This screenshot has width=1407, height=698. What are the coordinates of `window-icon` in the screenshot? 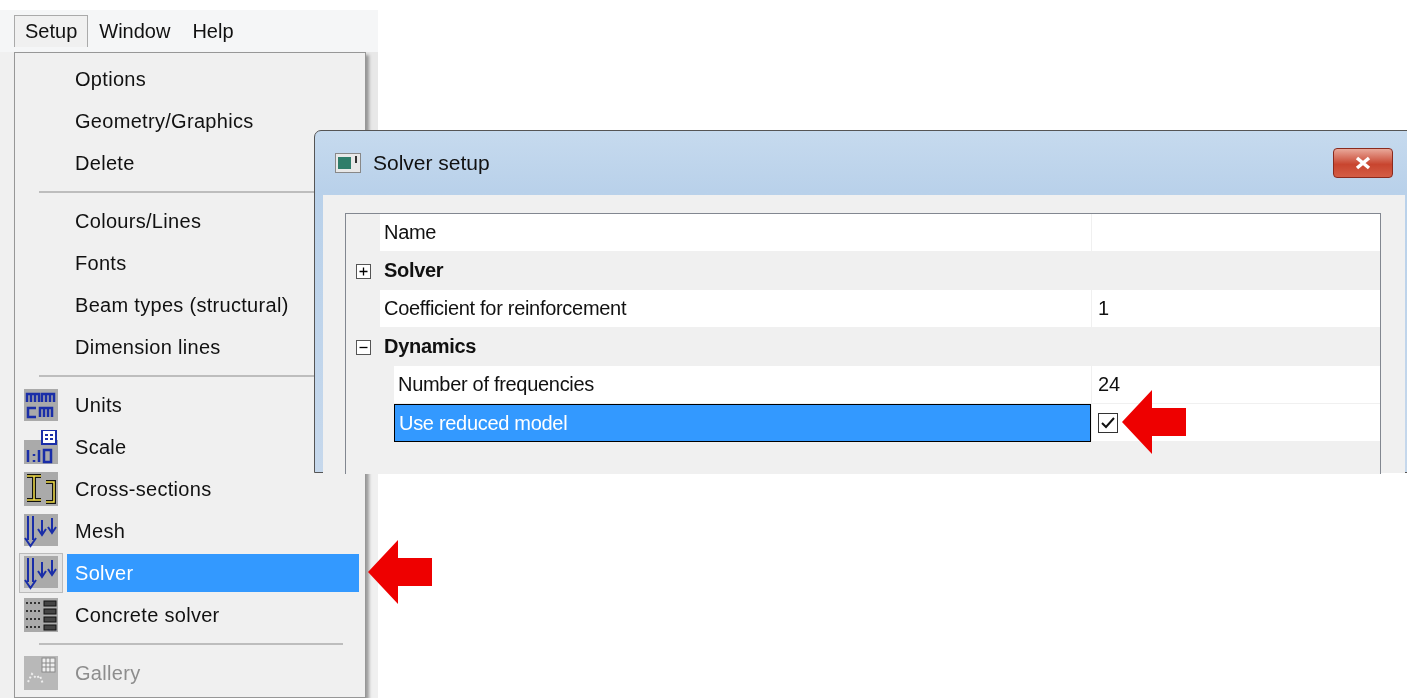 It's located at (348, 163).